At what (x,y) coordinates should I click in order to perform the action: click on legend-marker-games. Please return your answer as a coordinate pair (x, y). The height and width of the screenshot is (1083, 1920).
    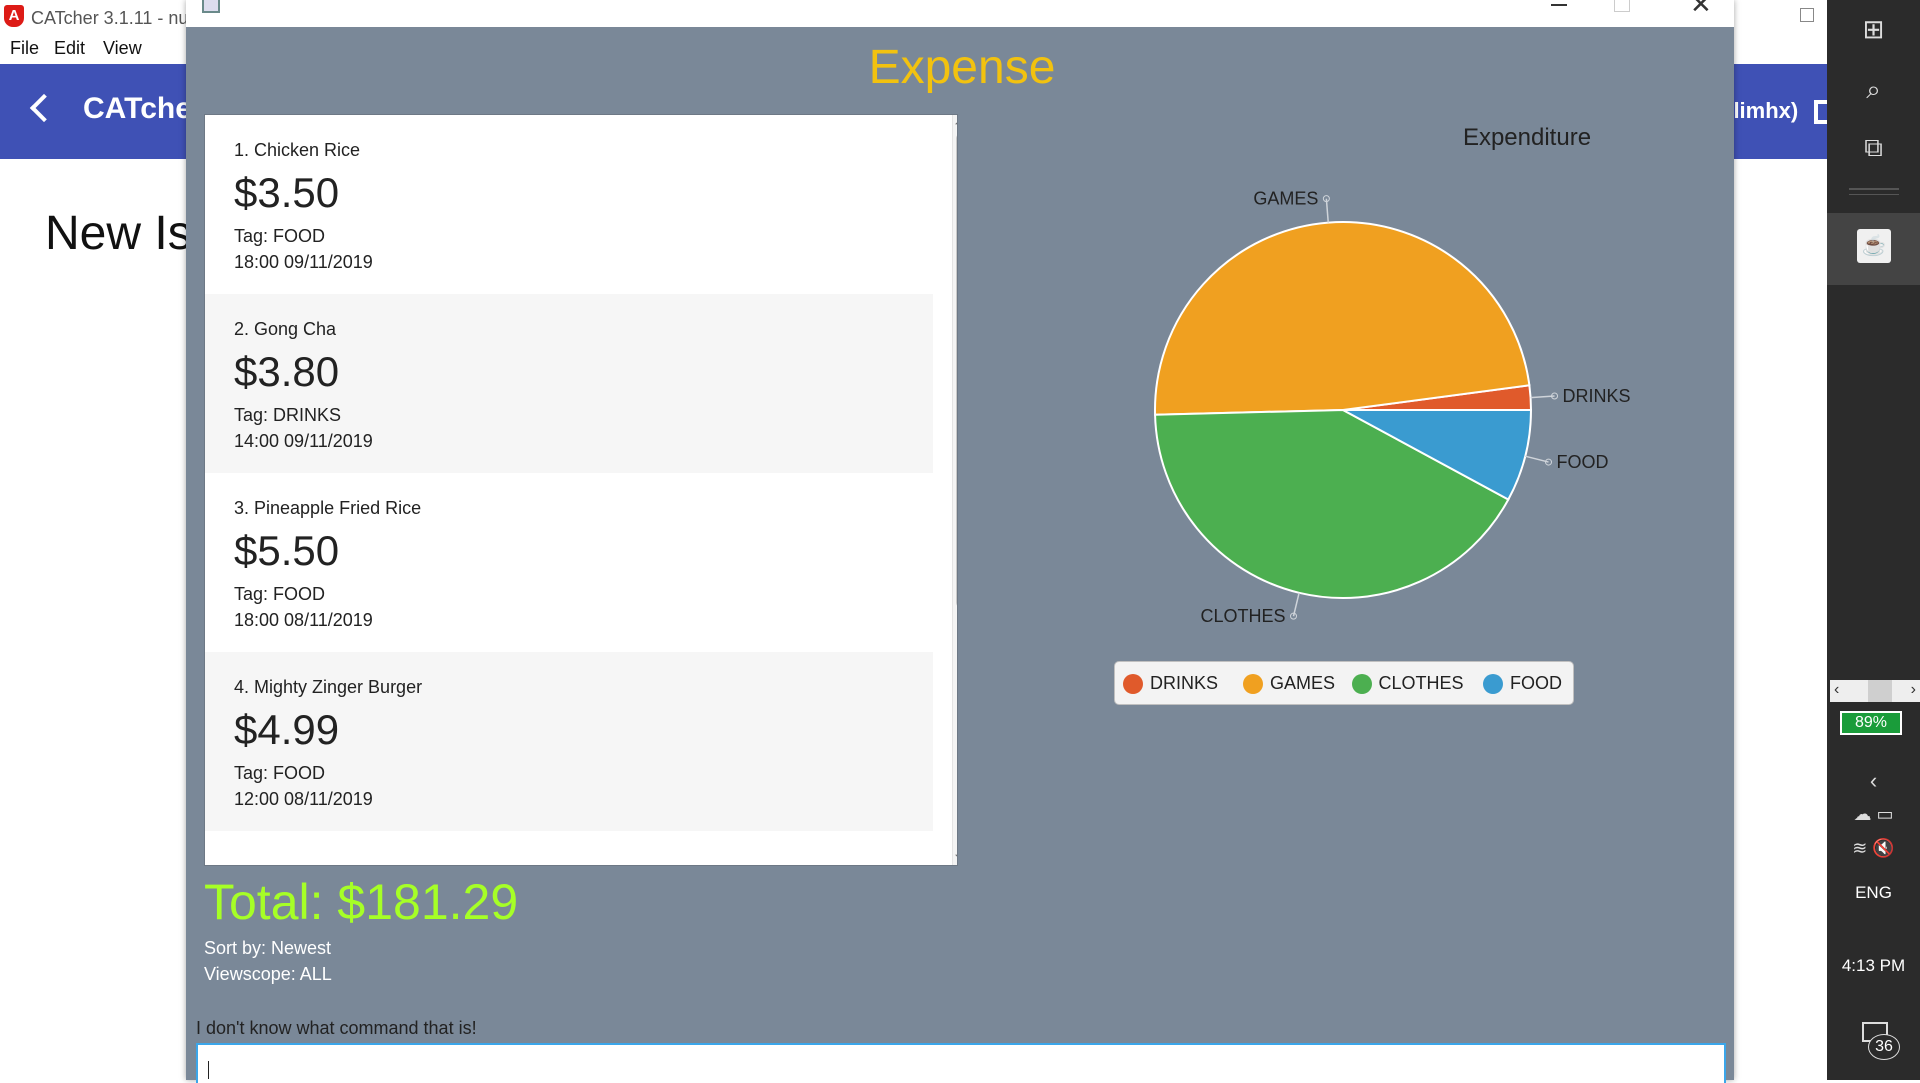
    Looking at the image, I should click on (1253, 684).